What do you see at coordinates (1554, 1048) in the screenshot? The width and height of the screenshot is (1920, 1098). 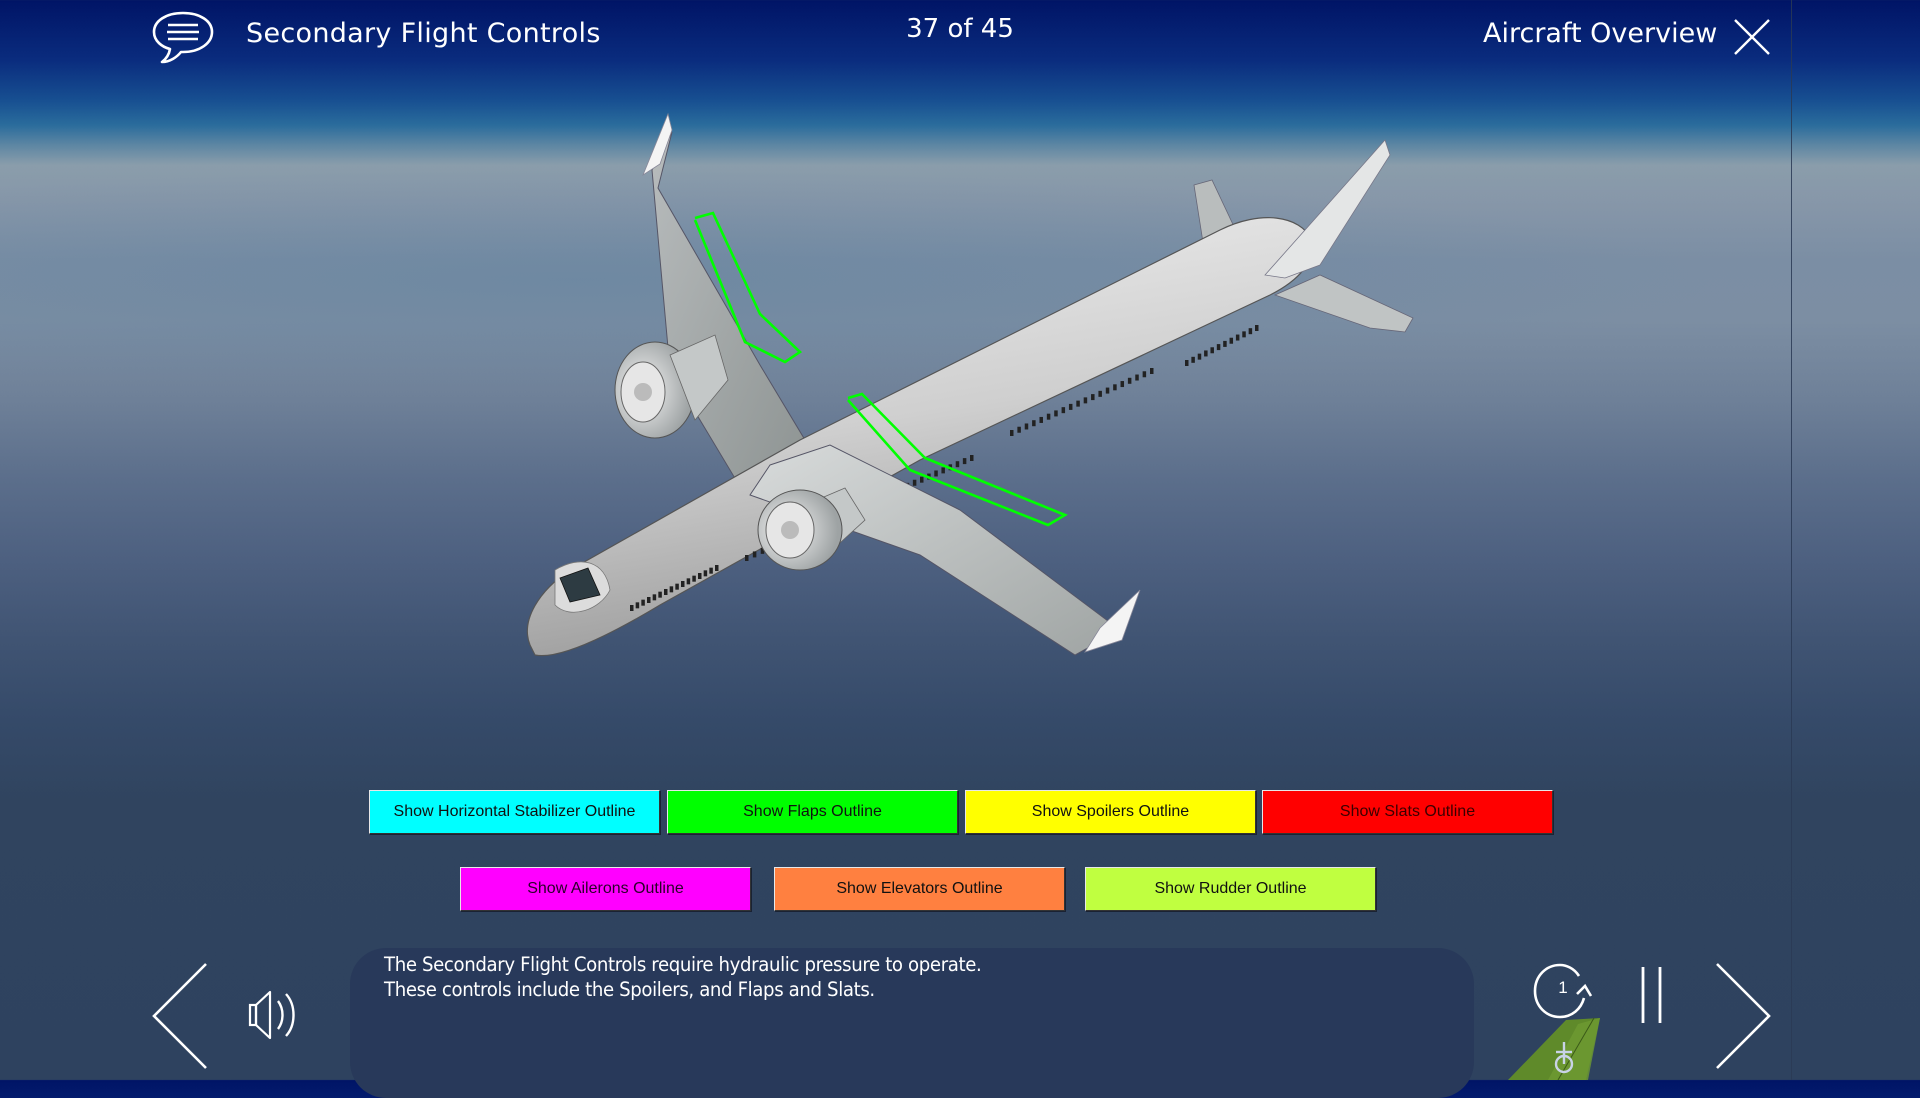 I see `tail-fin-logo` at bounding box center [1554, 1048].